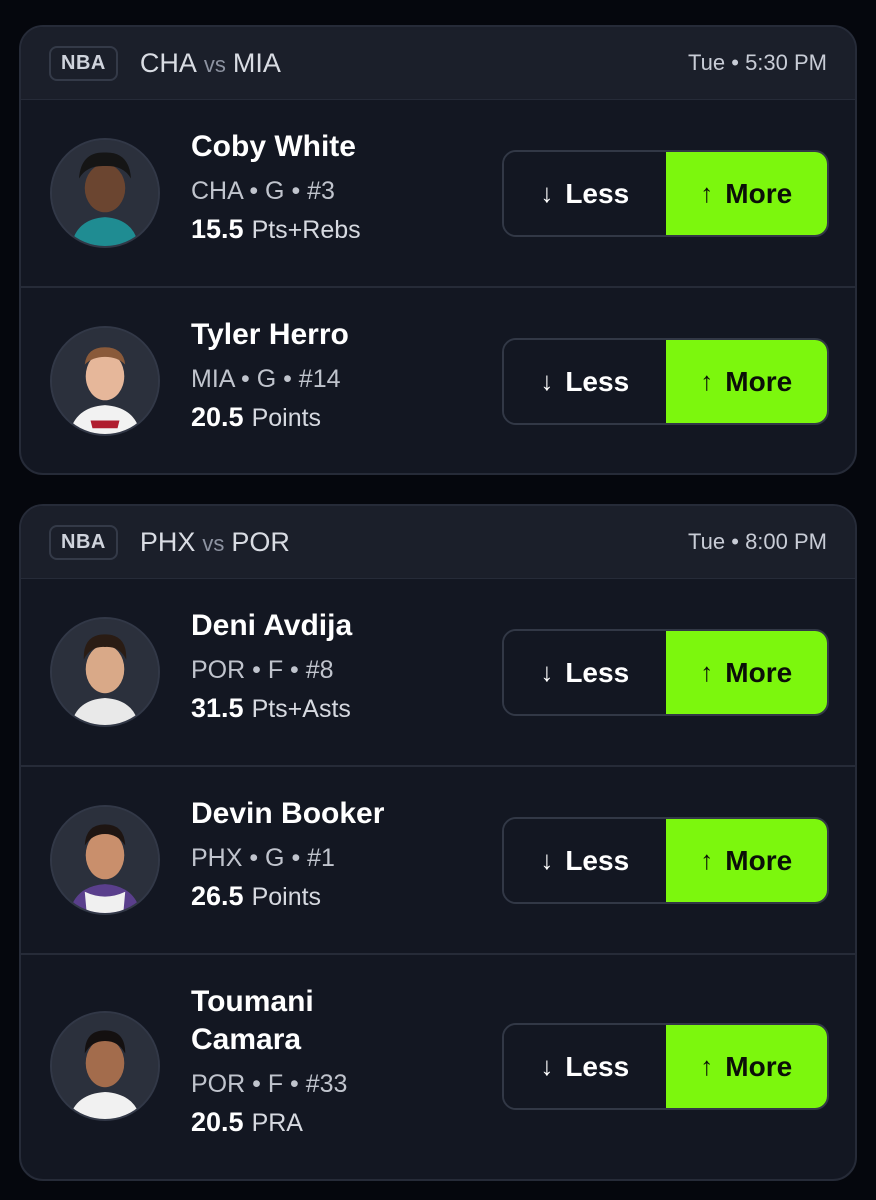 Image resolution: width=876 pixels, height=1200 pixels. Describe the element at coordinates (270, 334) in the screenshot. I see `player-name: Tyler Herro` at that location.